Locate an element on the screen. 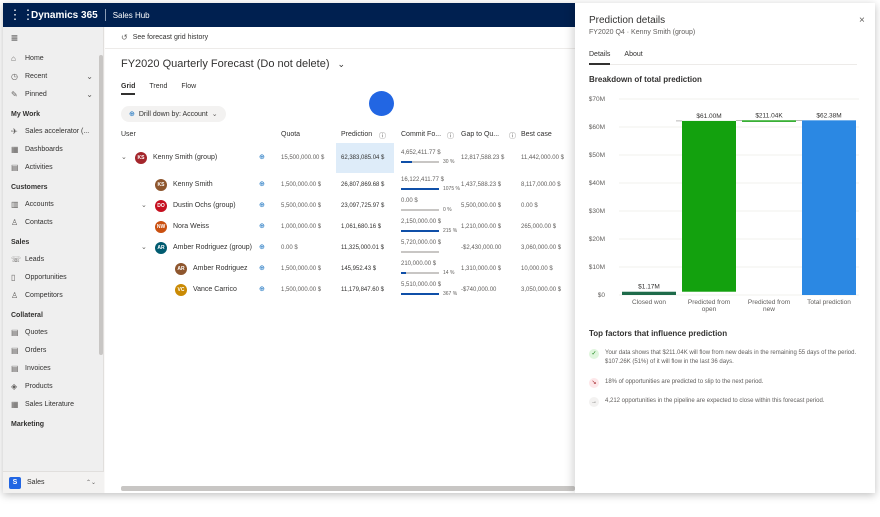 This screenshot has height=517, width=880. sidebar-item-leads: ☏ Leads is located at coordinates (53, 259).